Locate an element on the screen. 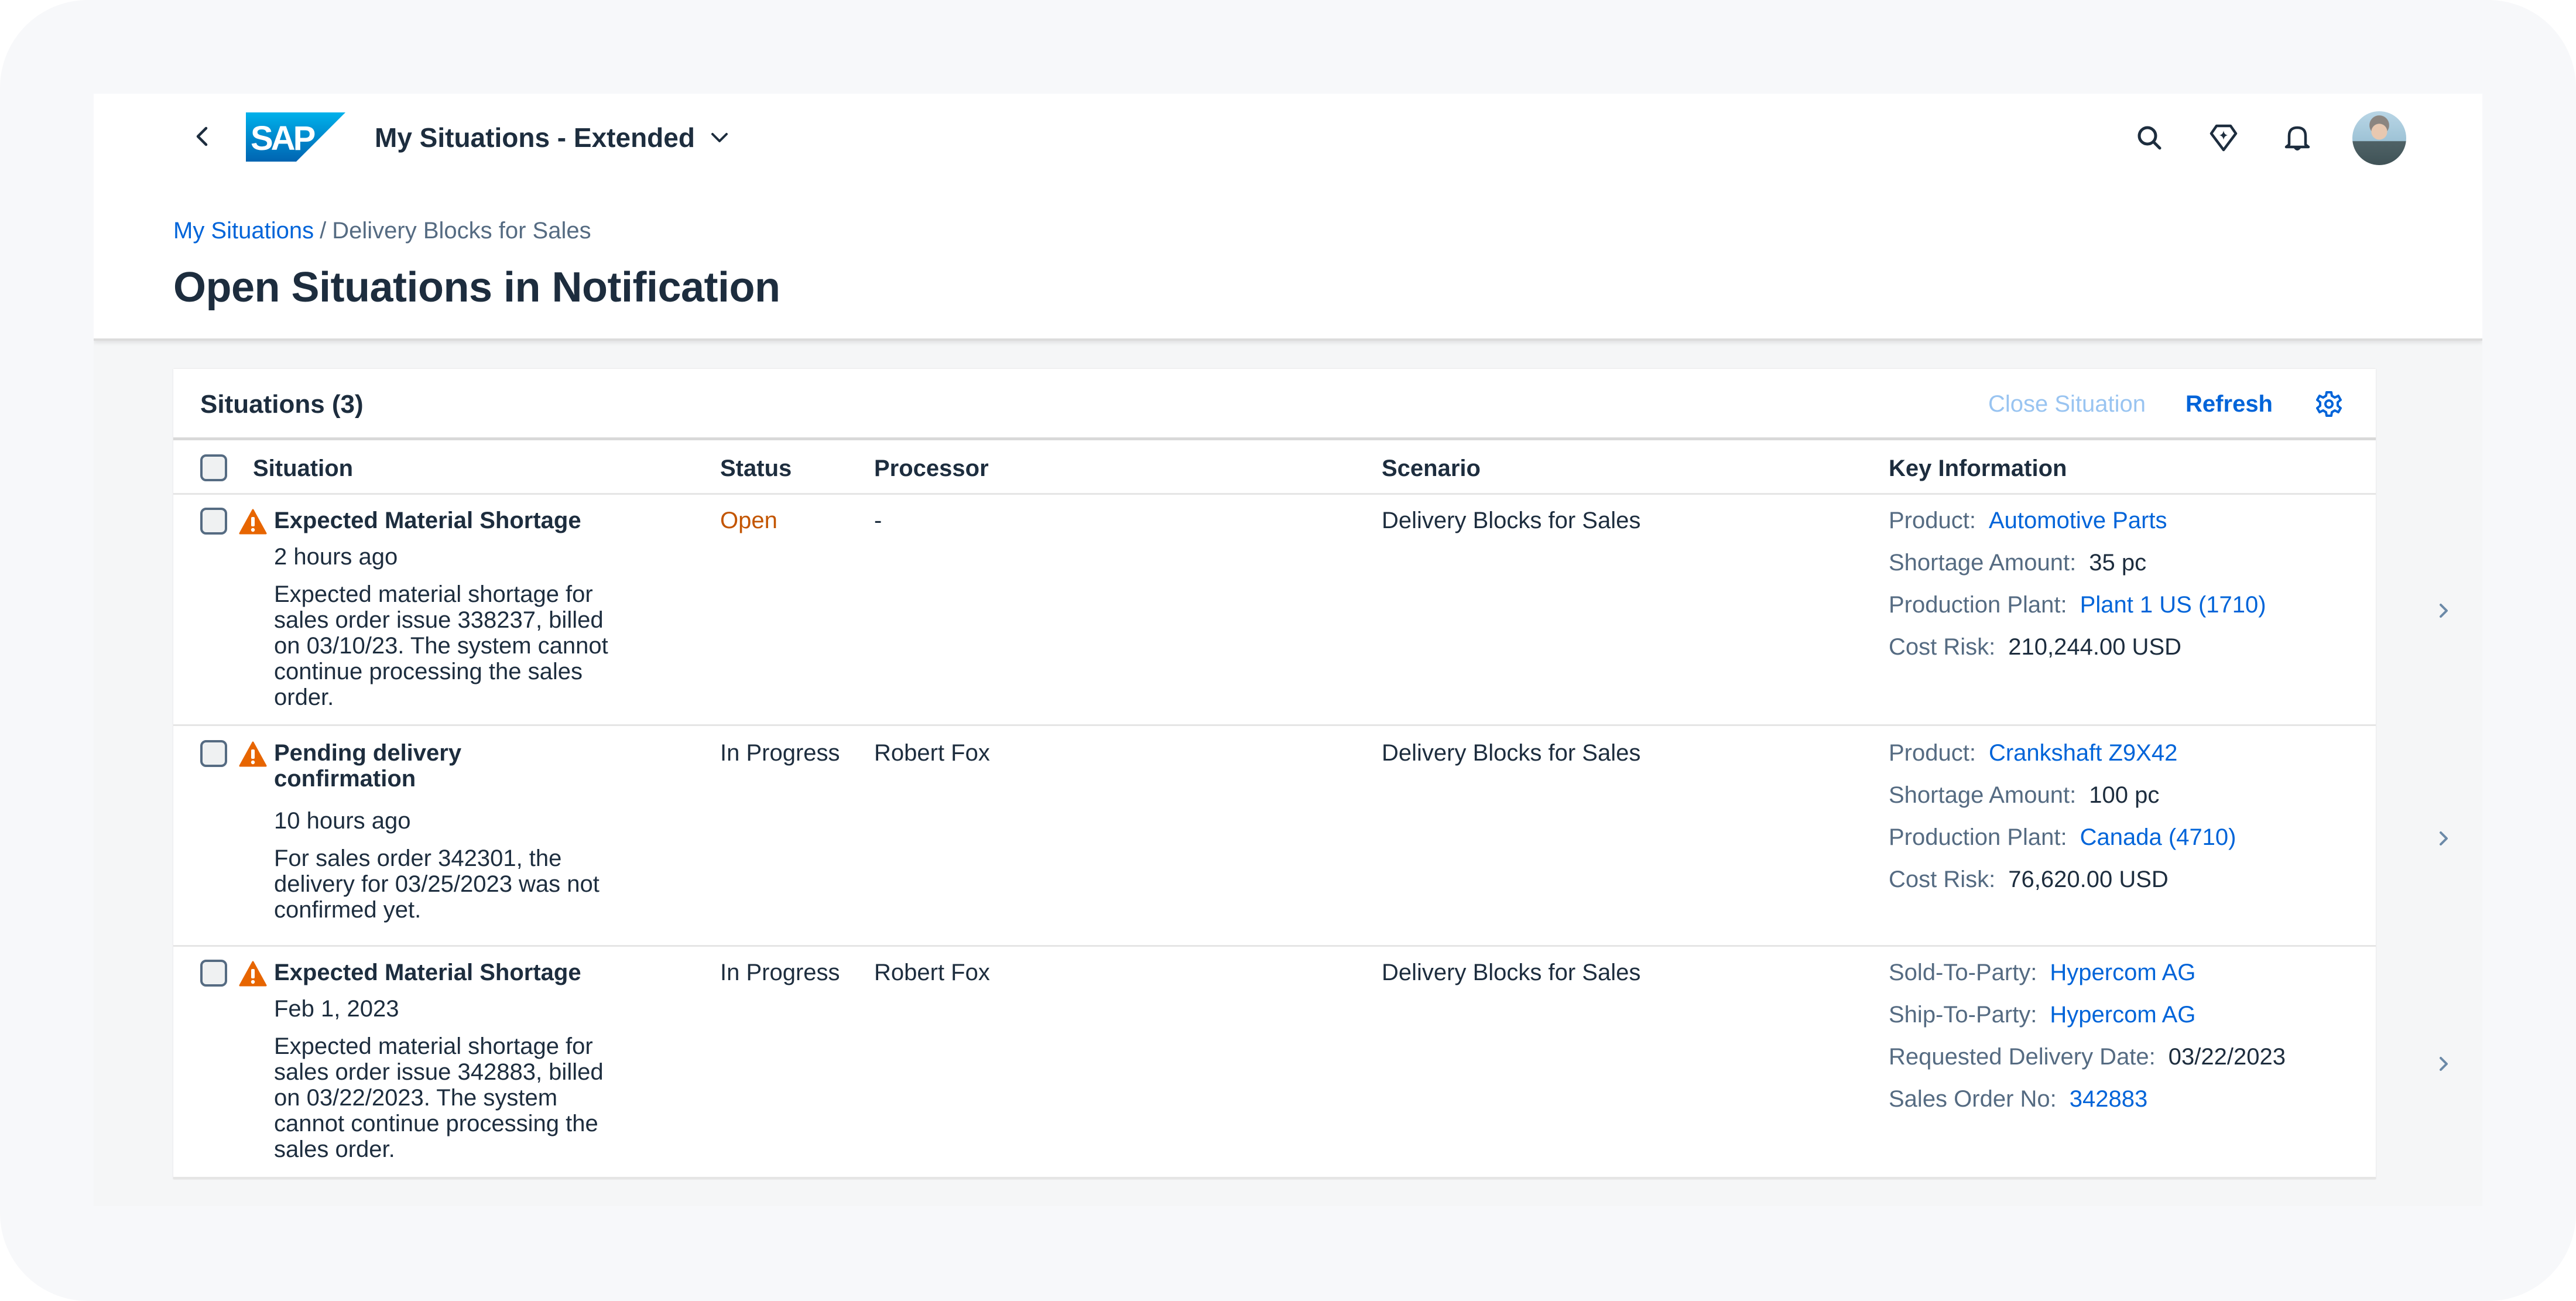  key-info-value: 76,620.00 USD is located at coordinates (2088, 879).